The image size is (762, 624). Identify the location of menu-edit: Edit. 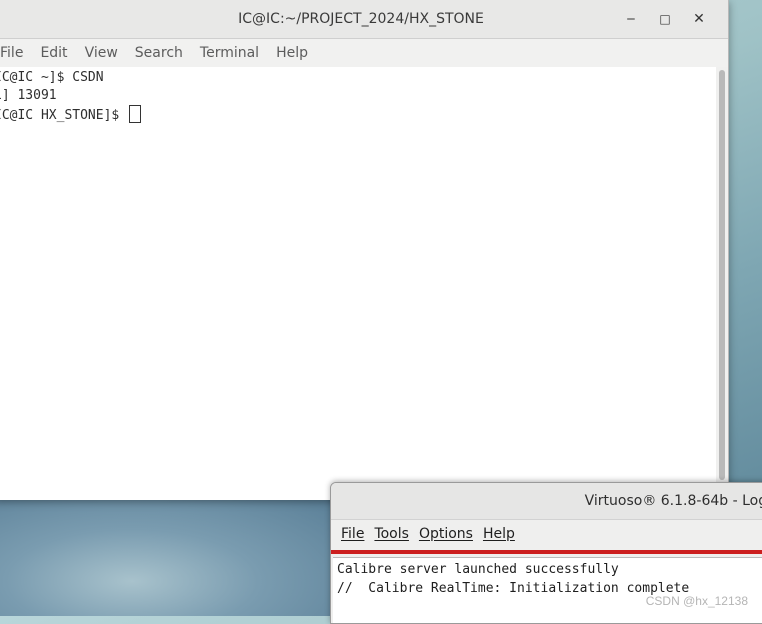
(57, 53).